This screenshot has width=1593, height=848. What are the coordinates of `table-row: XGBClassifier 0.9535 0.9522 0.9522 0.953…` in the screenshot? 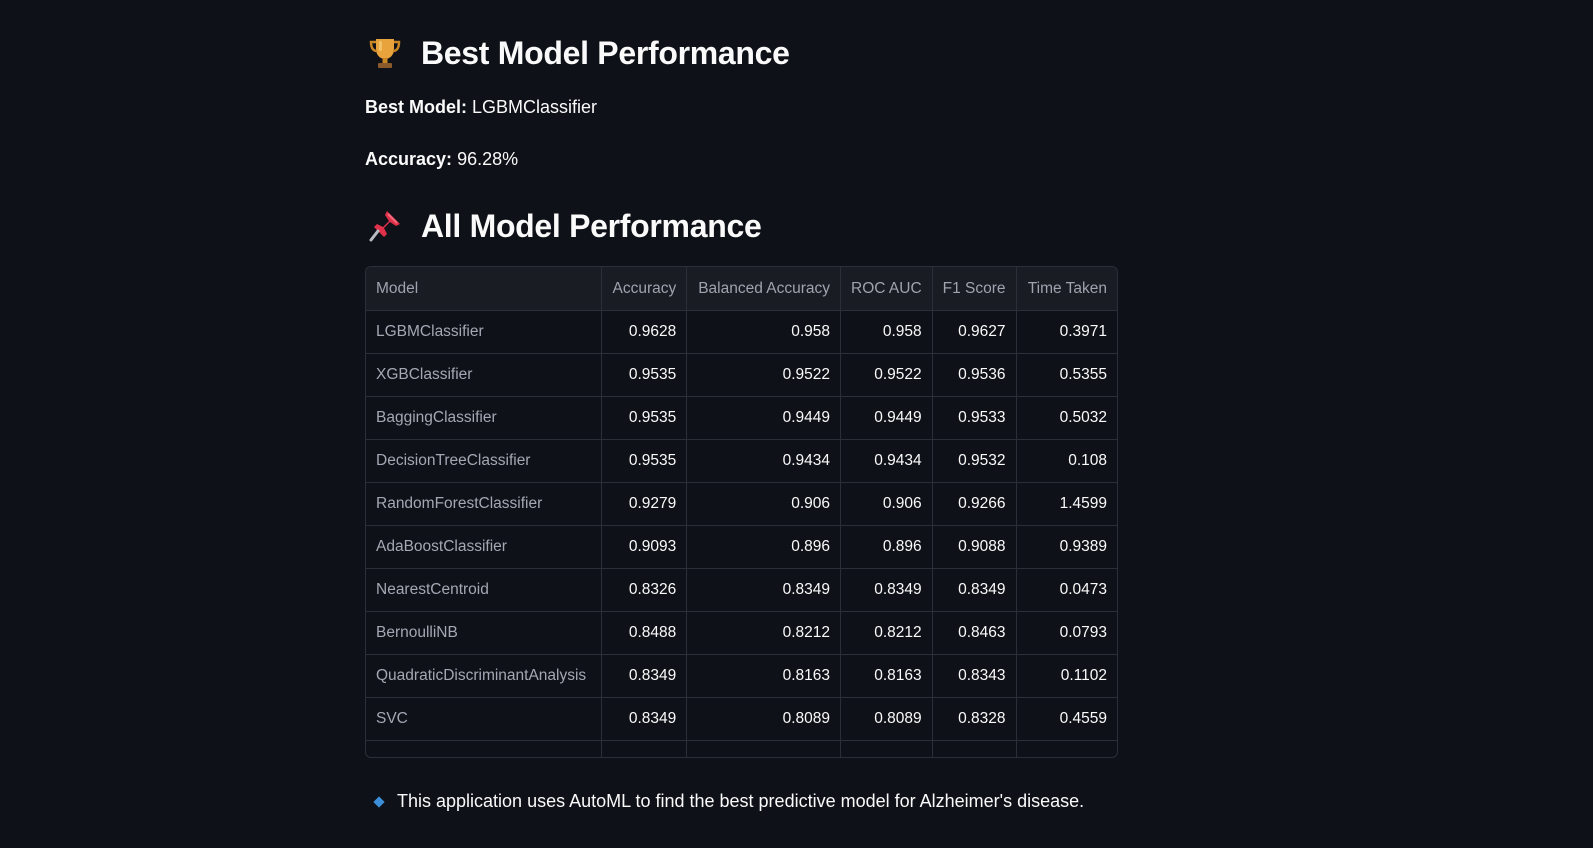 It's located at (741, 375).